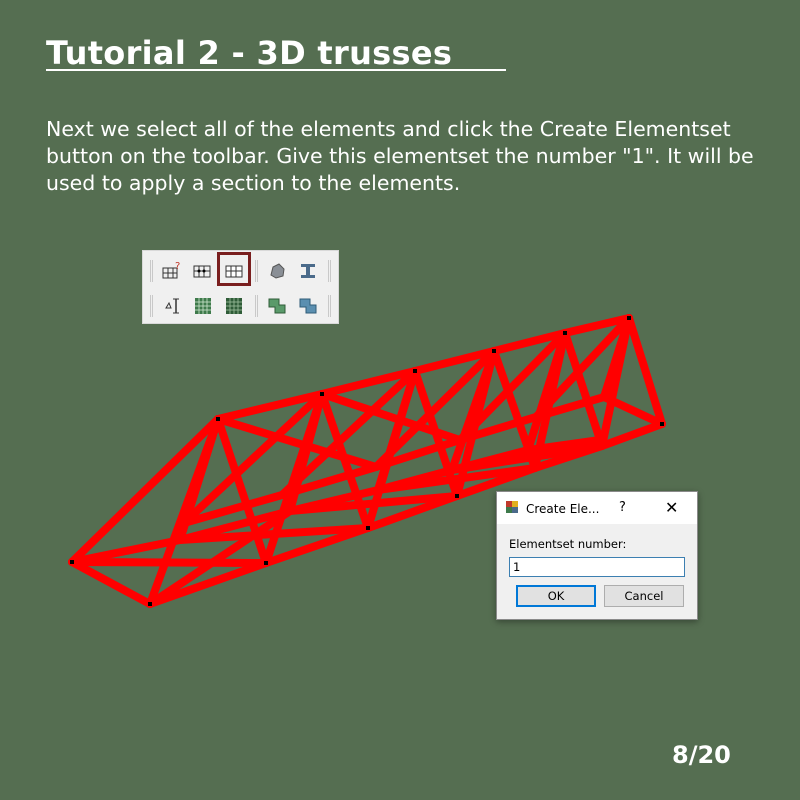  Describe the element at coordinates (568, 544) in the screenshot. I see `elementset-number-label: Elementset number:` at that location.